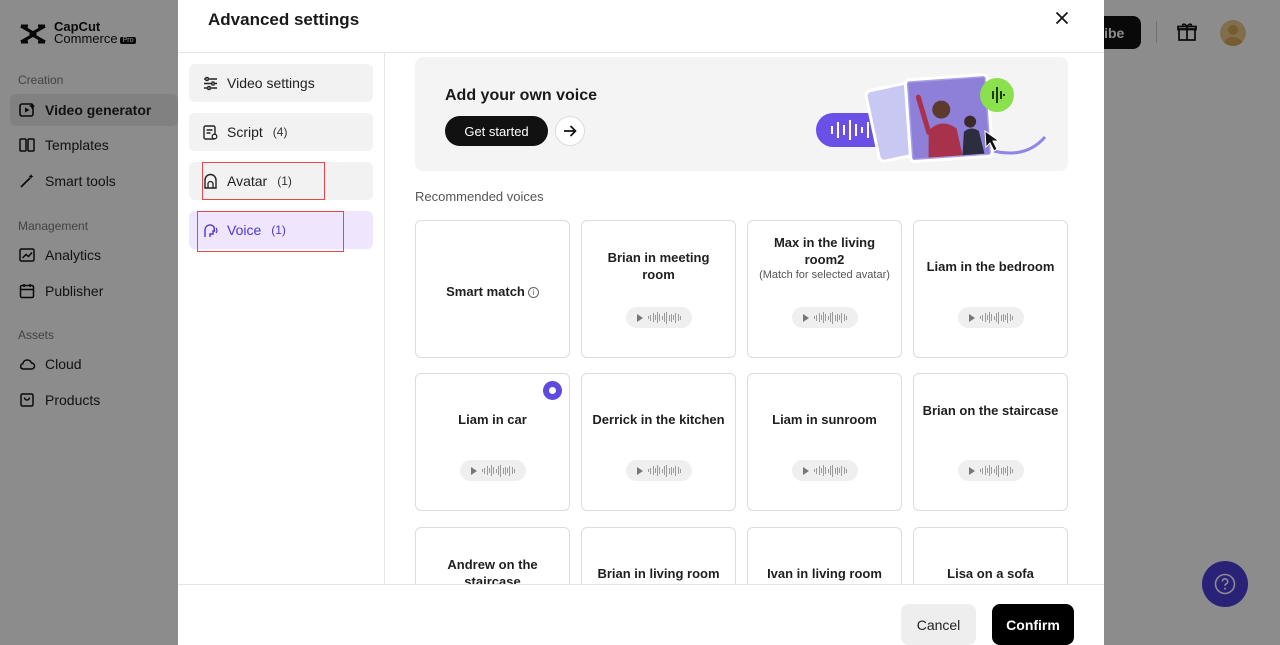 This screenshot has width=1280, height=645. Describe the element at coordinates (938, 624) in the screenshot. I see `cancel-button: Cancel` at that location.